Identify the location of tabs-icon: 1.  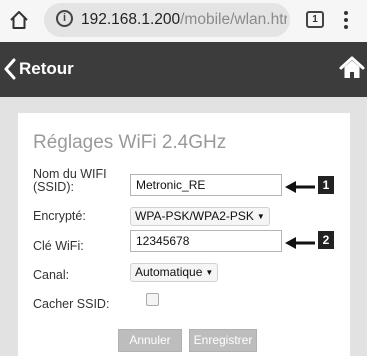
(315, 19).